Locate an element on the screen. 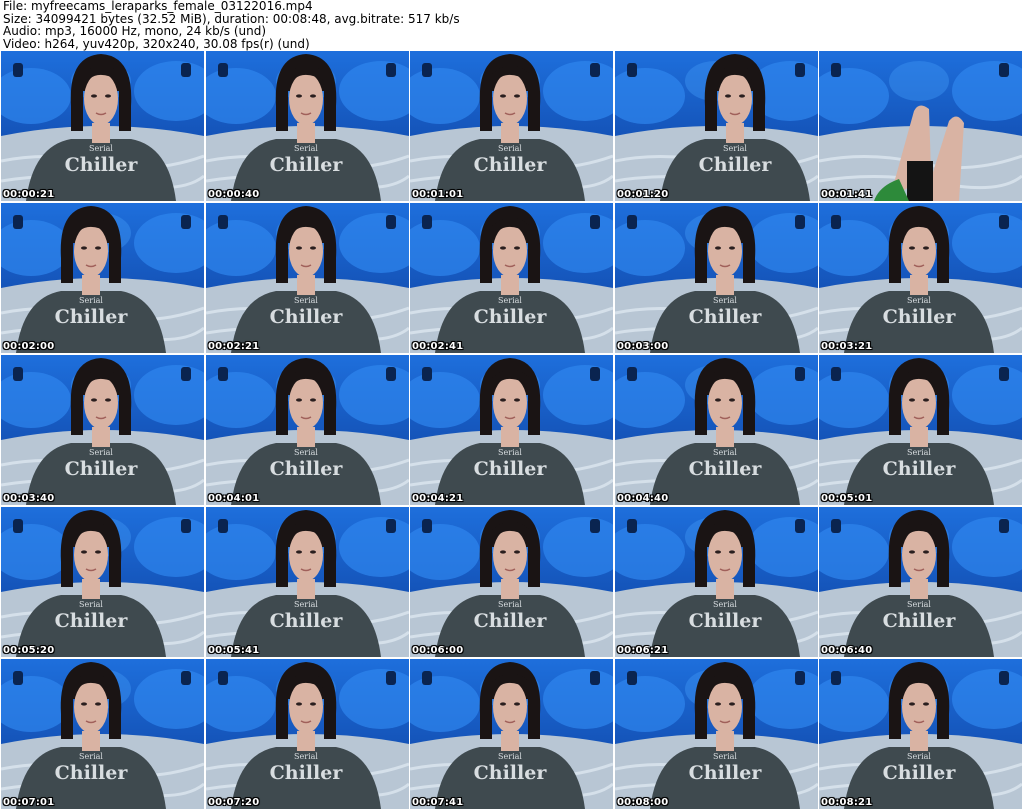  thumbnail-timestamp: 00:08:00 is located at coordinates (643, 802).